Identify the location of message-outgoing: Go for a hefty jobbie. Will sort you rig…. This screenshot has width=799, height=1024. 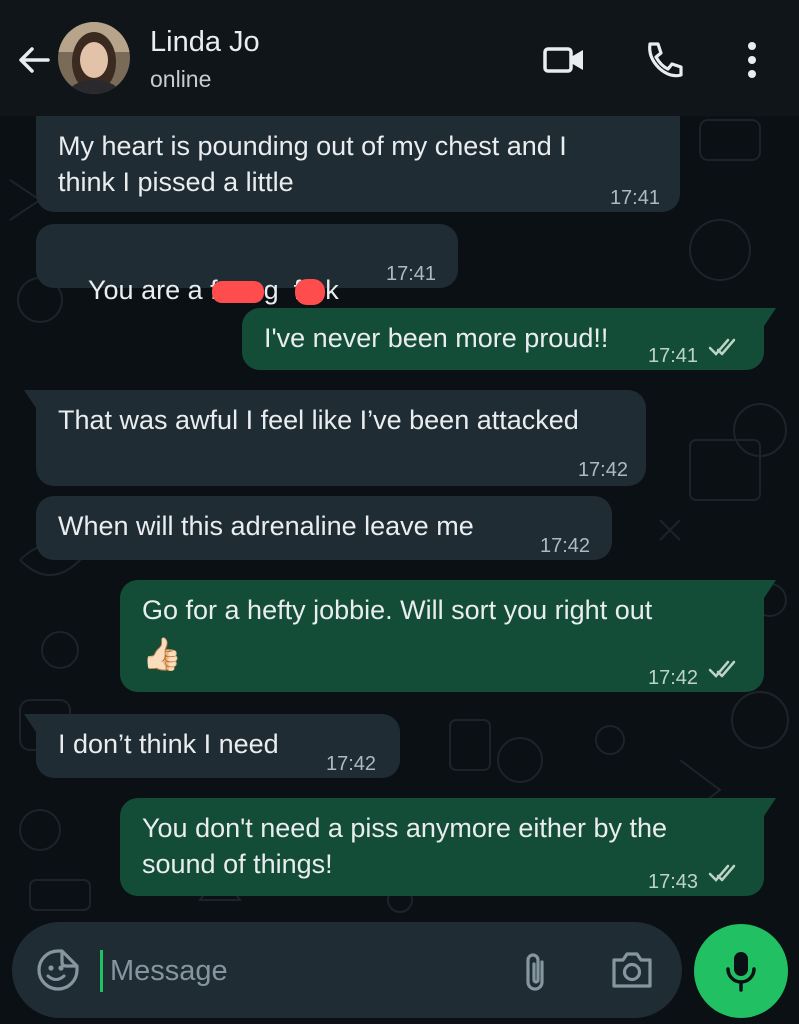
(448, 636).